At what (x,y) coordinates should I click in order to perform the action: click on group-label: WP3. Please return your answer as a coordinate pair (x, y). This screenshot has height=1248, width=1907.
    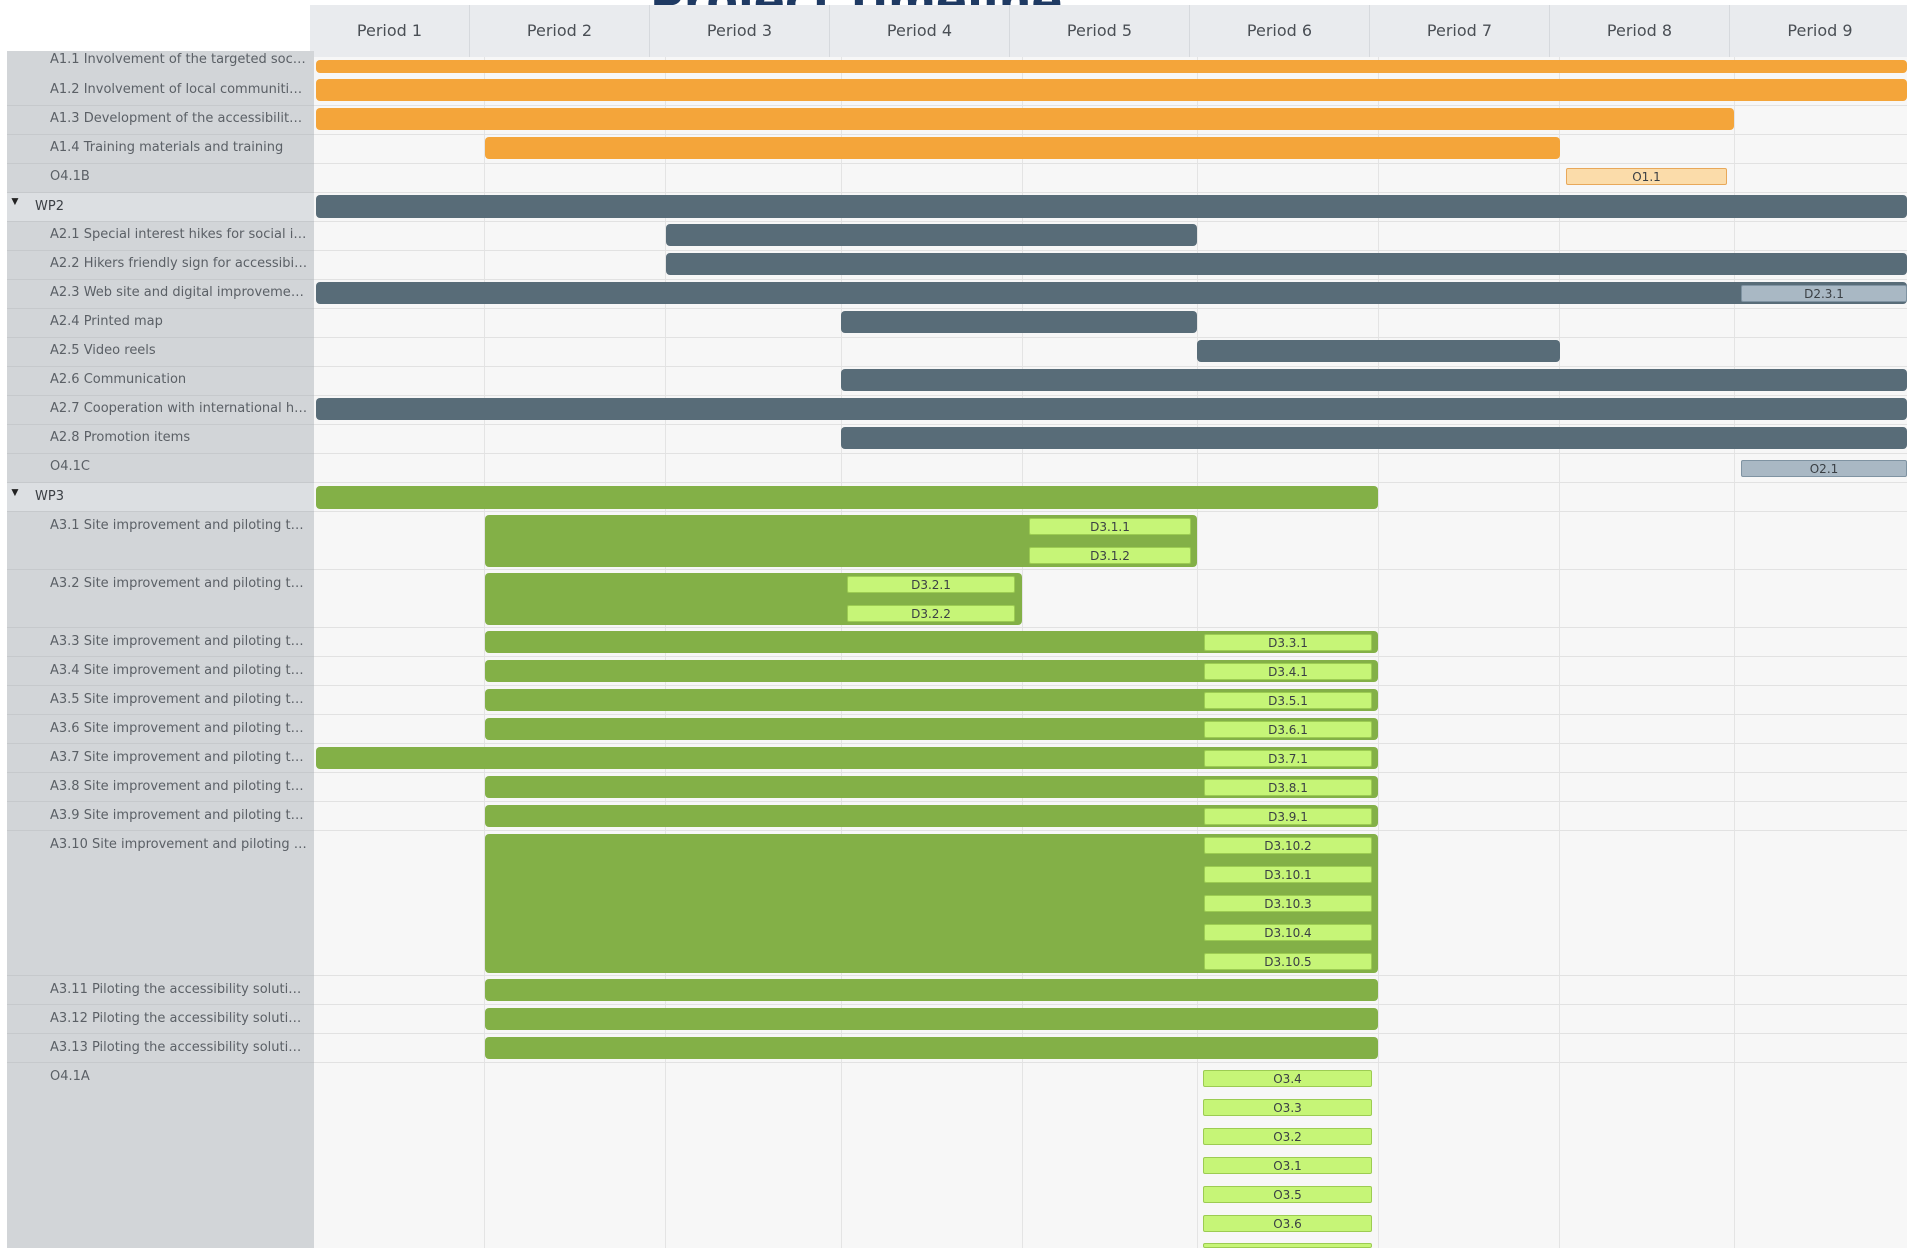
    Looking at the image, I should click on (164, 496).